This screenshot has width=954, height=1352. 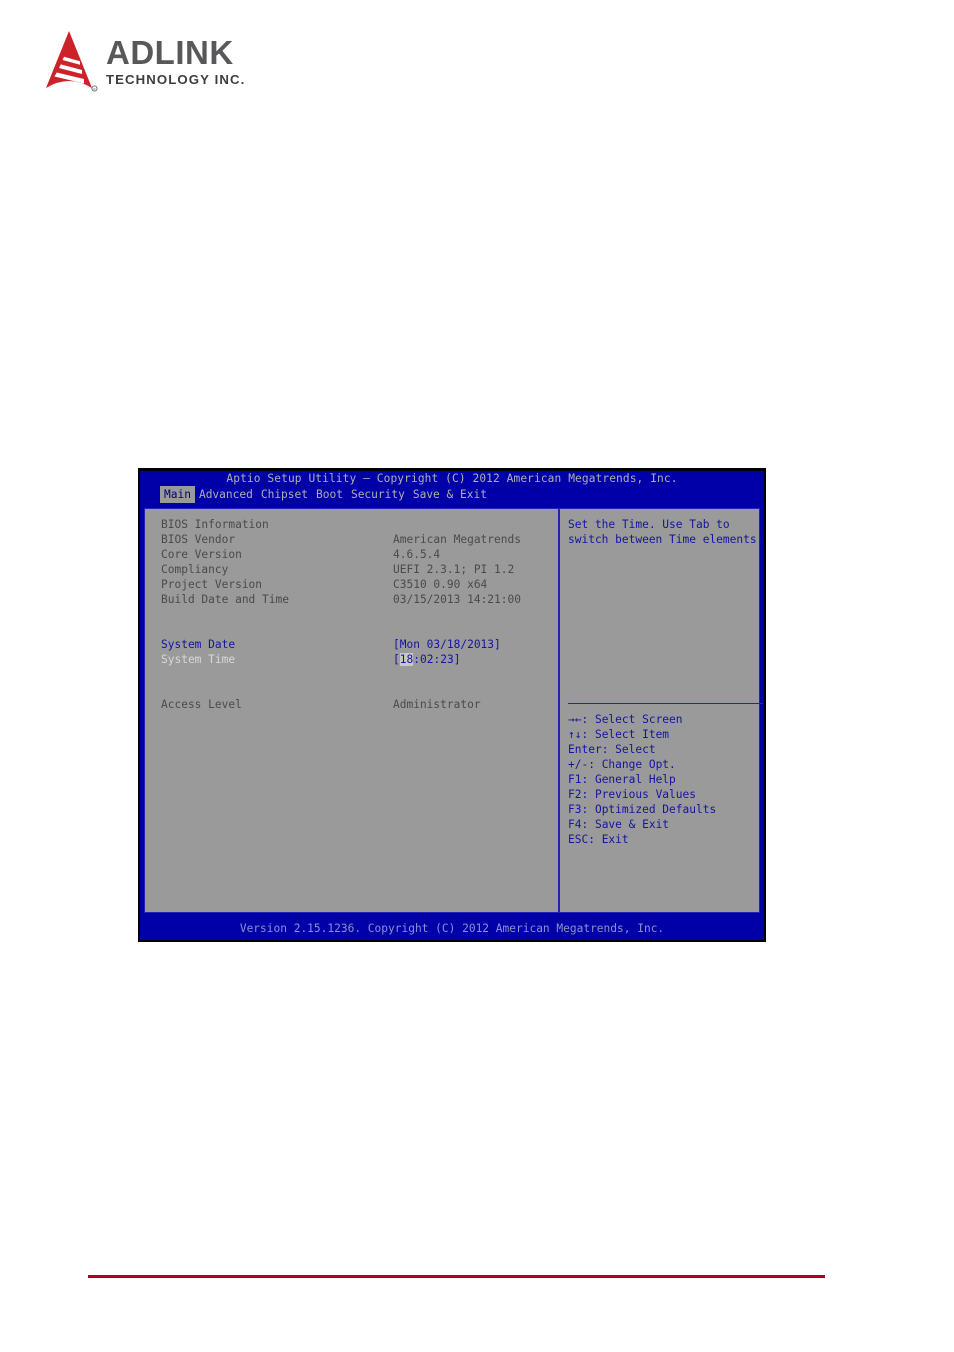 I want to click on key-legend-f4-save-exit: F4: Save & Exit, so click(x=642, y=824).